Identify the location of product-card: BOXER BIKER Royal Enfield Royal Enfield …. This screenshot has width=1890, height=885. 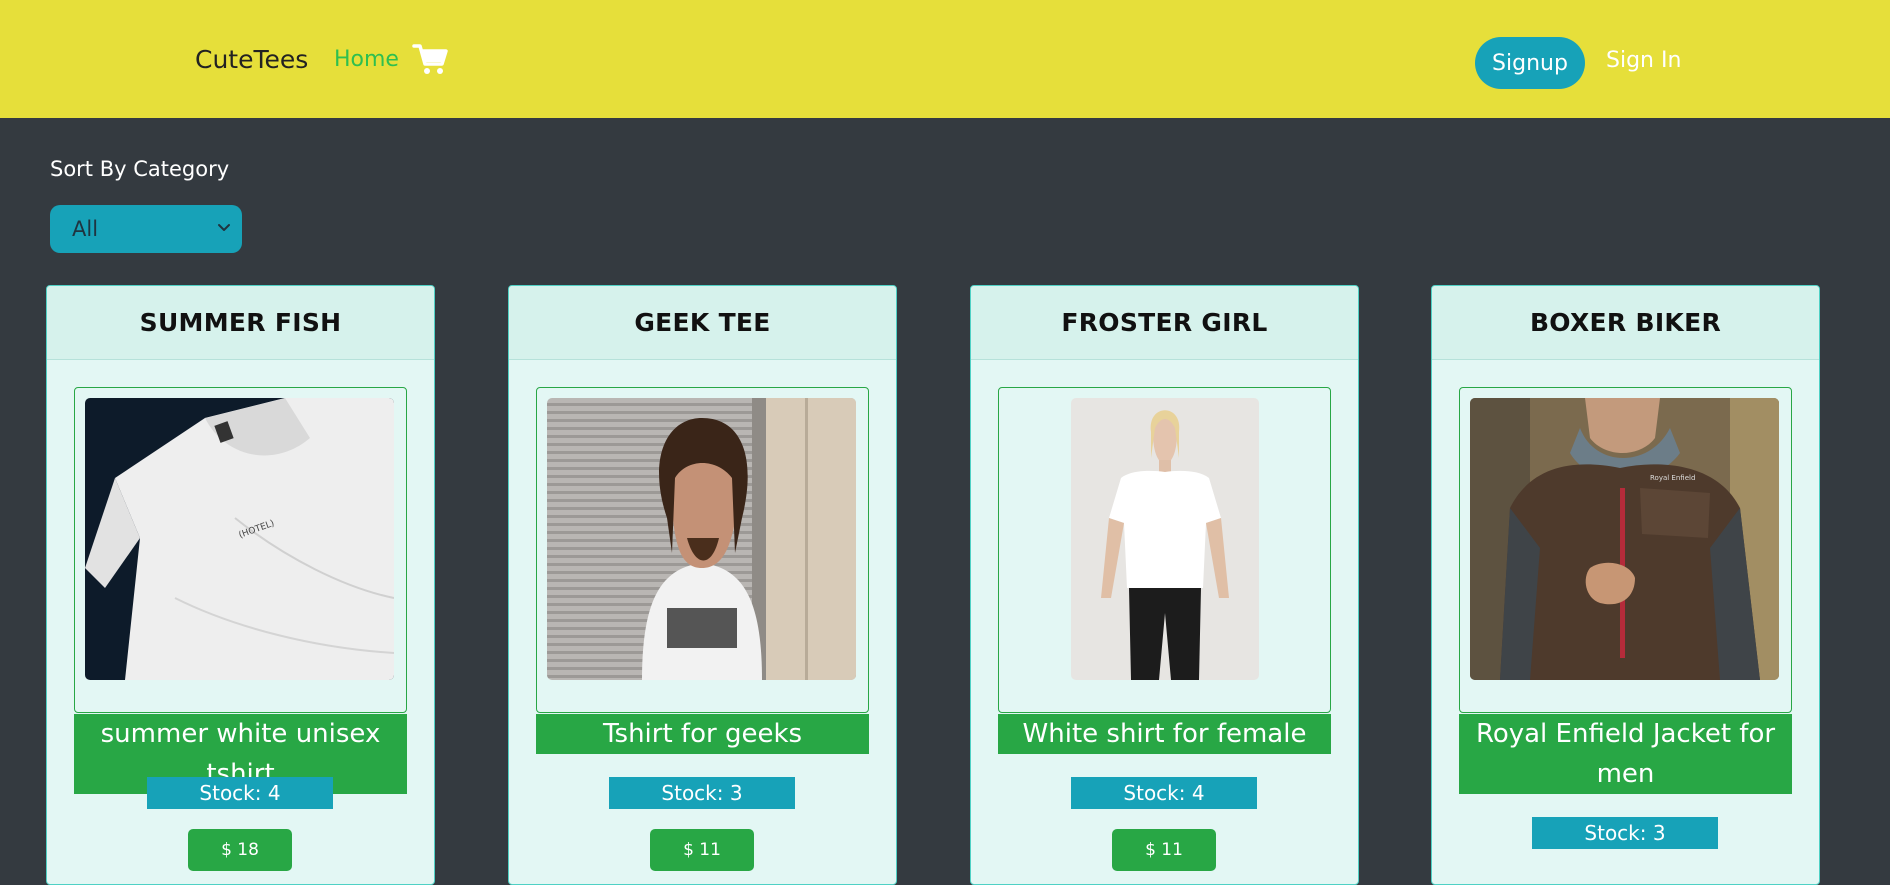
(1625, 585).